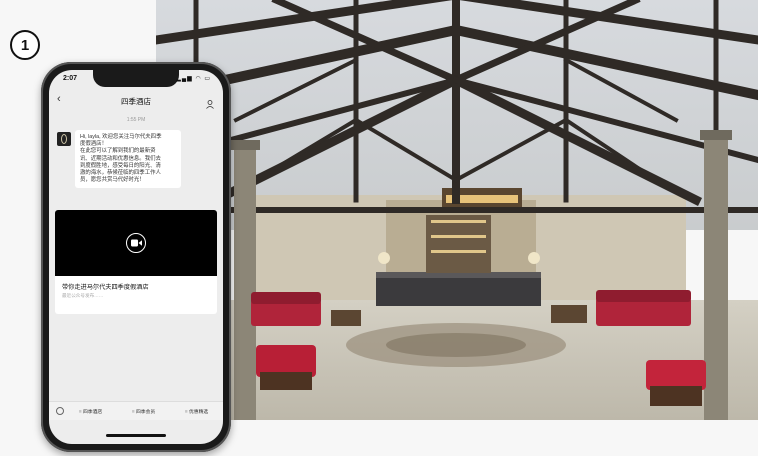 This screenshot has height=456, width=758. Describe the element at coordinates (196, 411) in the screenshot. I see `menu-item-offers: 优惠精选` at that location.